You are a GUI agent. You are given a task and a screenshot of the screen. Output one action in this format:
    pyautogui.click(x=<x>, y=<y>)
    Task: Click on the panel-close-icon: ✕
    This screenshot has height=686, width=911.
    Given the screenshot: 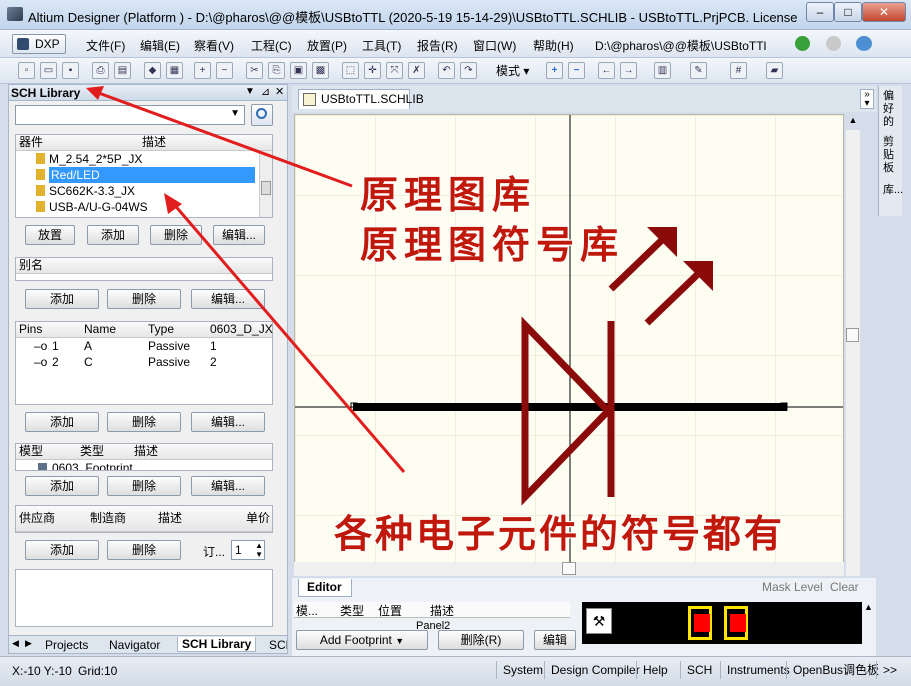 What is the action you would take?
    pyautogui.click(x=279, y=91)
    